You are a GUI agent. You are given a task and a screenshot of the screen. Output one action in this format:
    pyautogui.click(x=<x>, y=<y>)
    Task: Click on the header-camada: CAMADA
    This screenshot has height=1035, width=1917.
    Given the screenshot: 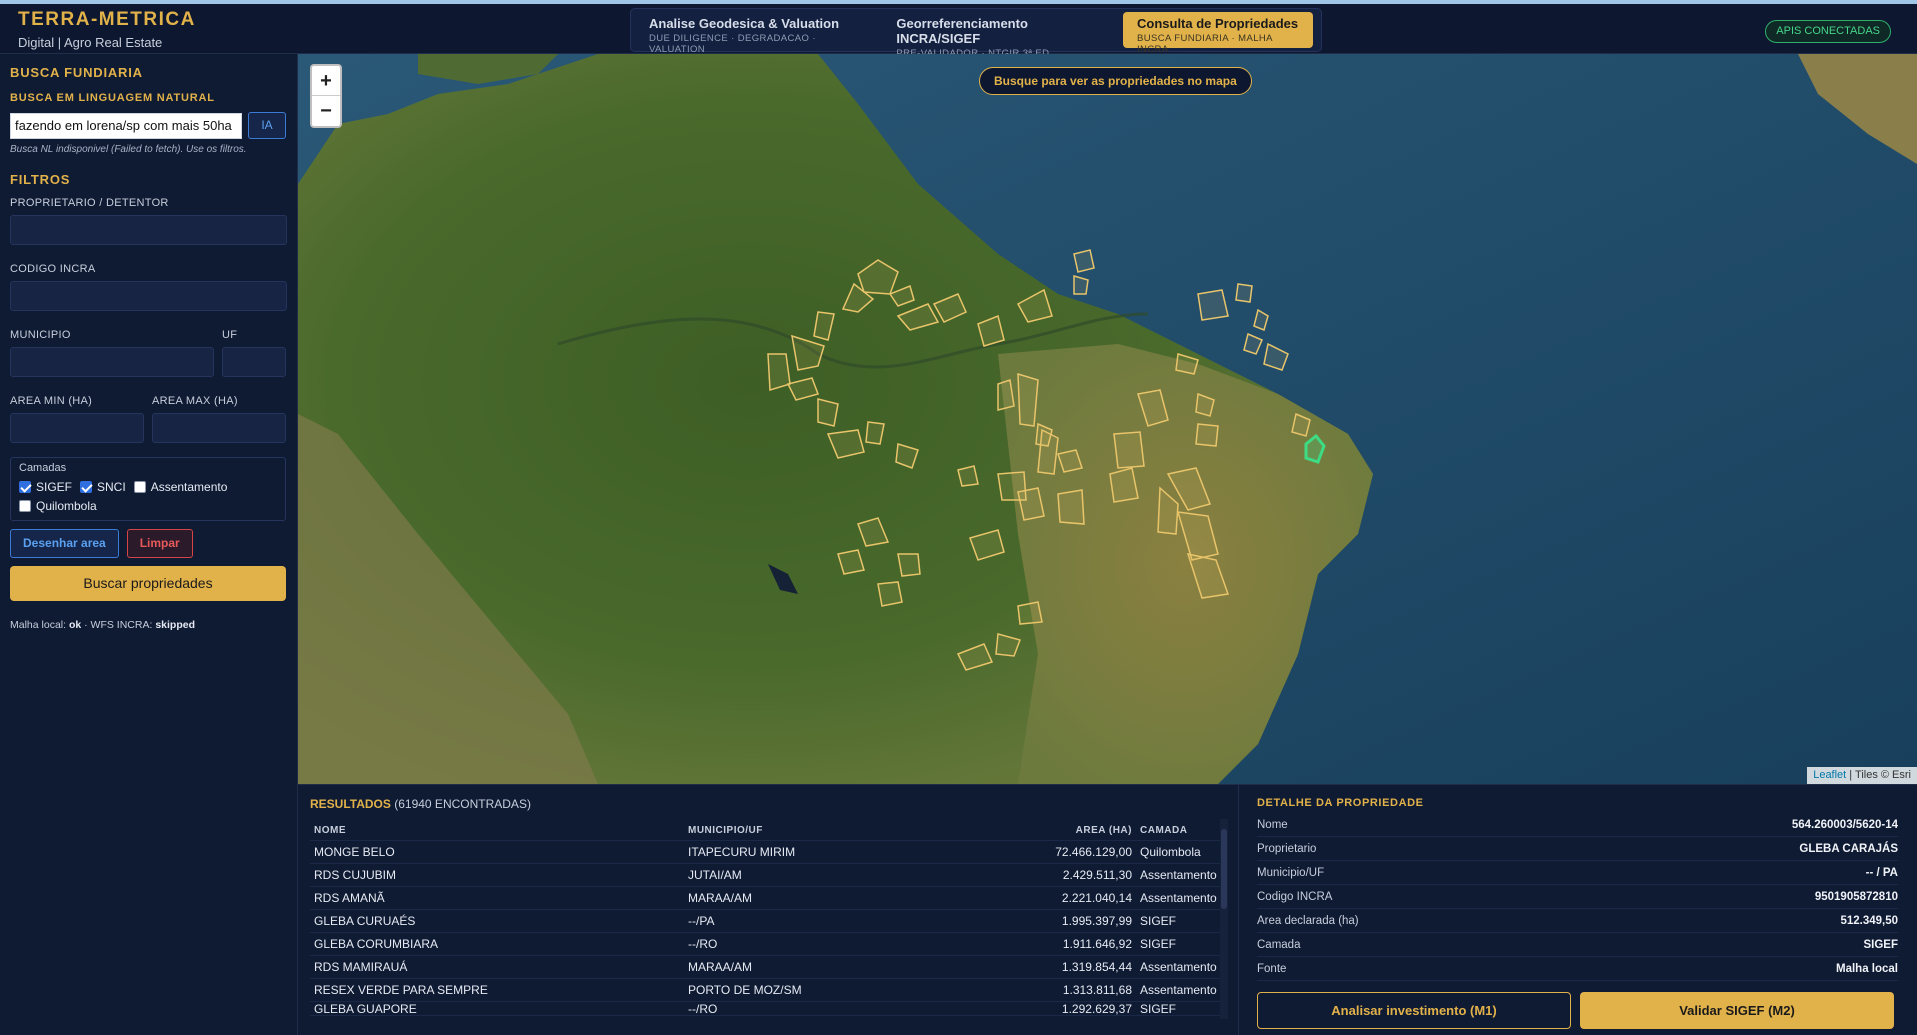 What is the action you would take?
    pyautogui.click(x=1180, y=830)
    